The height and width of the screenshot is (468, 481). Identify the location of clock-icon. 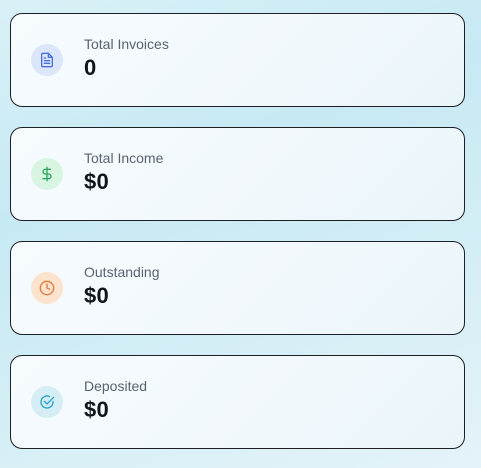
(47, 288).